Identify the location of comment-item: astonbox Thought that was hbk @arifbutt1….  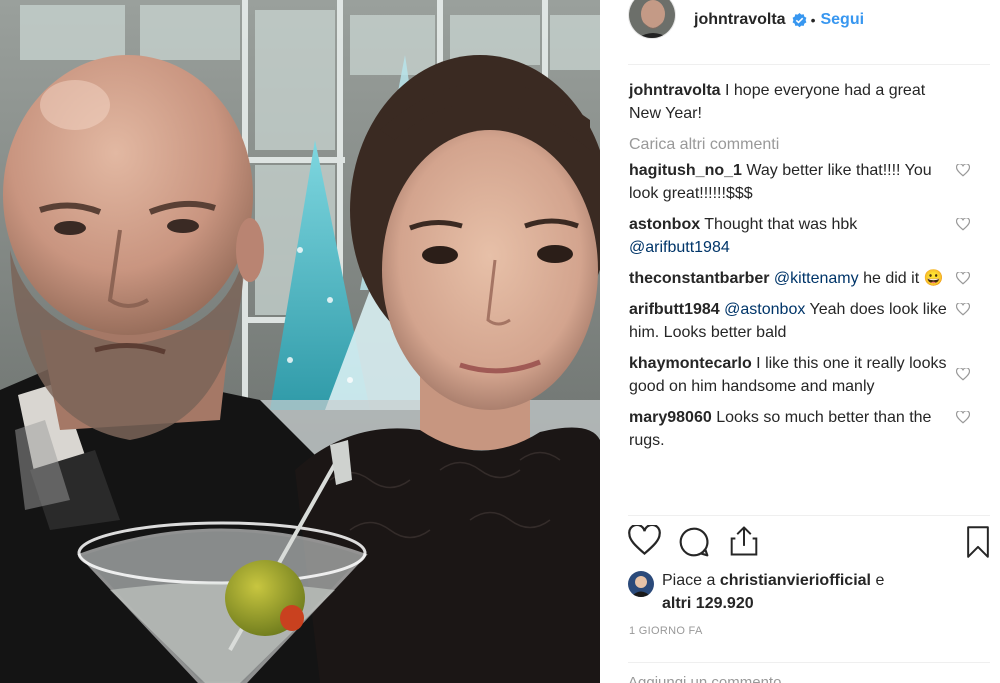
(799, 236).